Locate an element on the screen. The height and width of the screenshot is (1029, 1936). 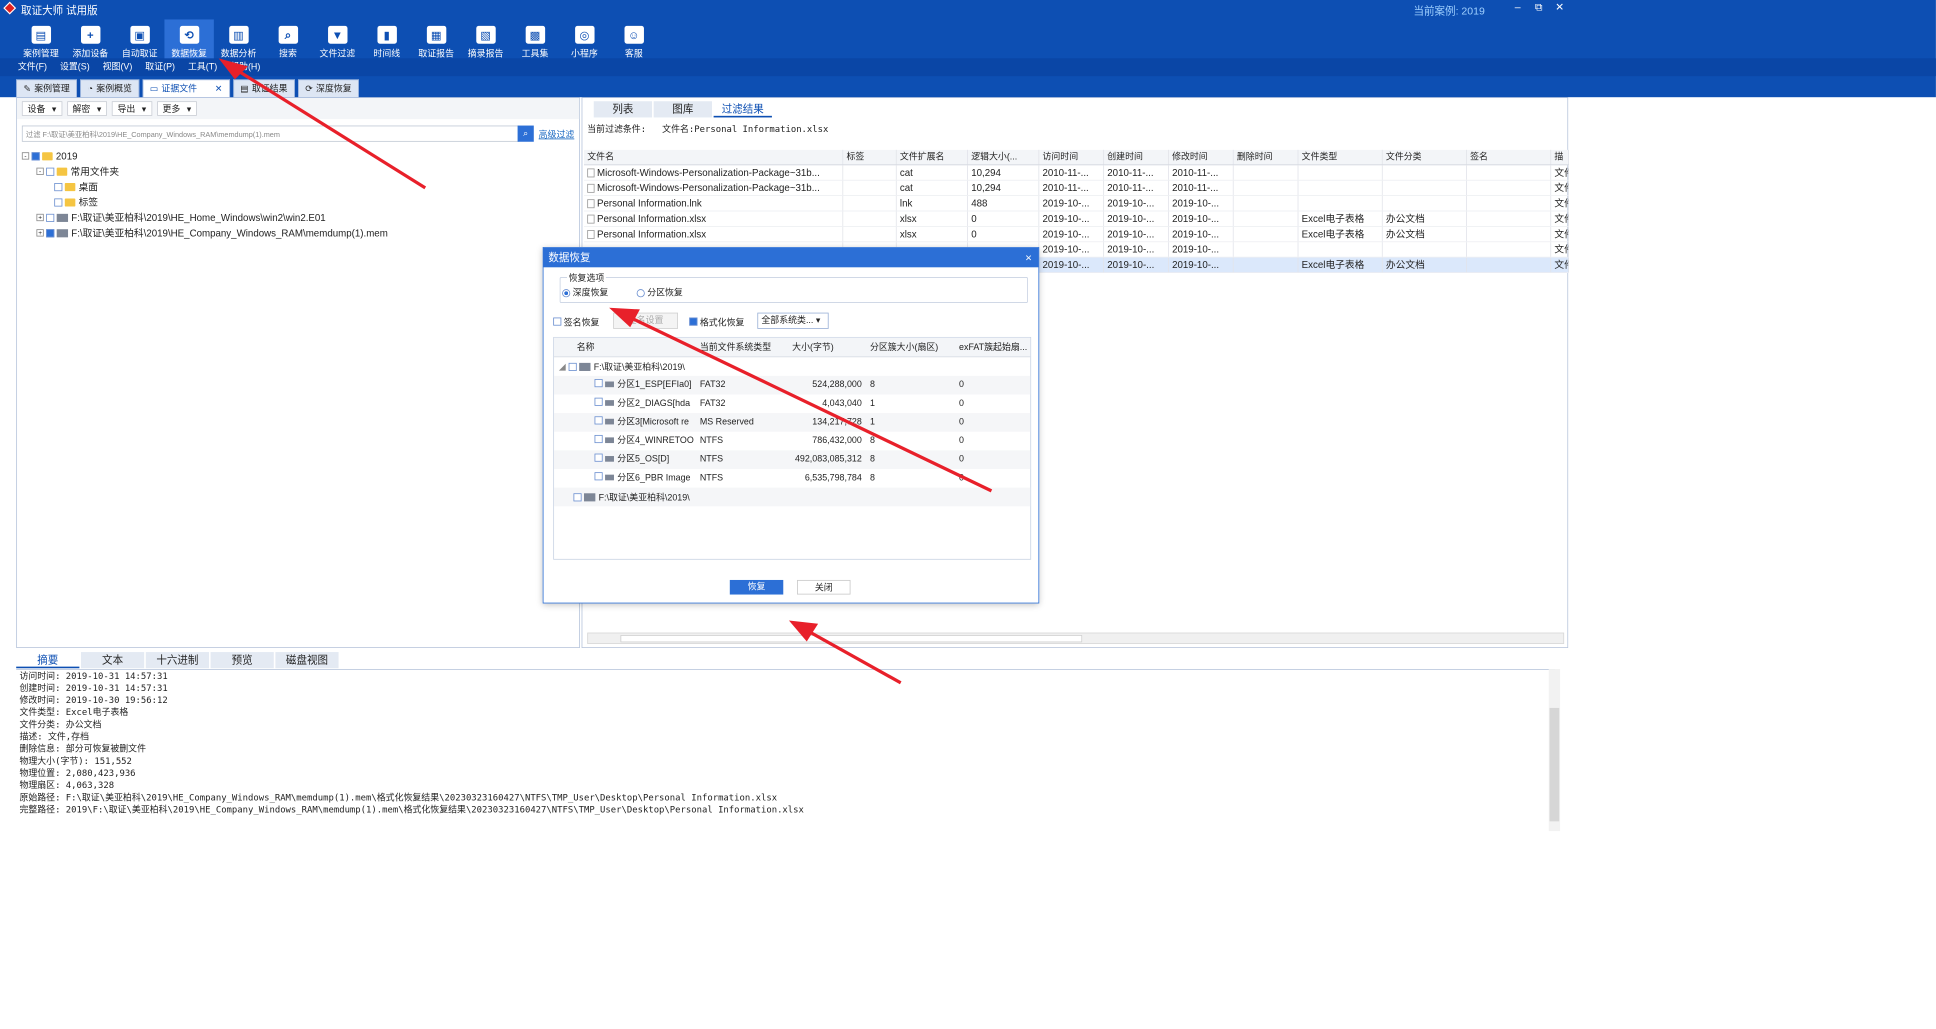
toolbar-auto-forensics: ▣ 自动取证 is located at coordinates (139, 39).